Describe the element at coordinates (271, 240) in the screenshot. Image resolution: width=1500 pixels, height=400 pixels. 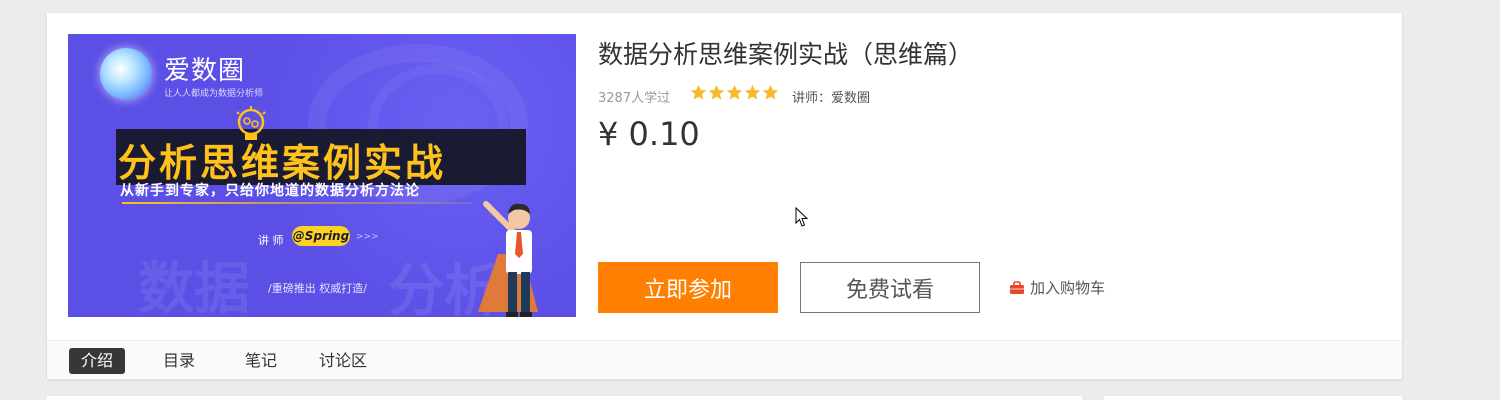
I see `banner-lecturer-label: 讲 师` at that location.